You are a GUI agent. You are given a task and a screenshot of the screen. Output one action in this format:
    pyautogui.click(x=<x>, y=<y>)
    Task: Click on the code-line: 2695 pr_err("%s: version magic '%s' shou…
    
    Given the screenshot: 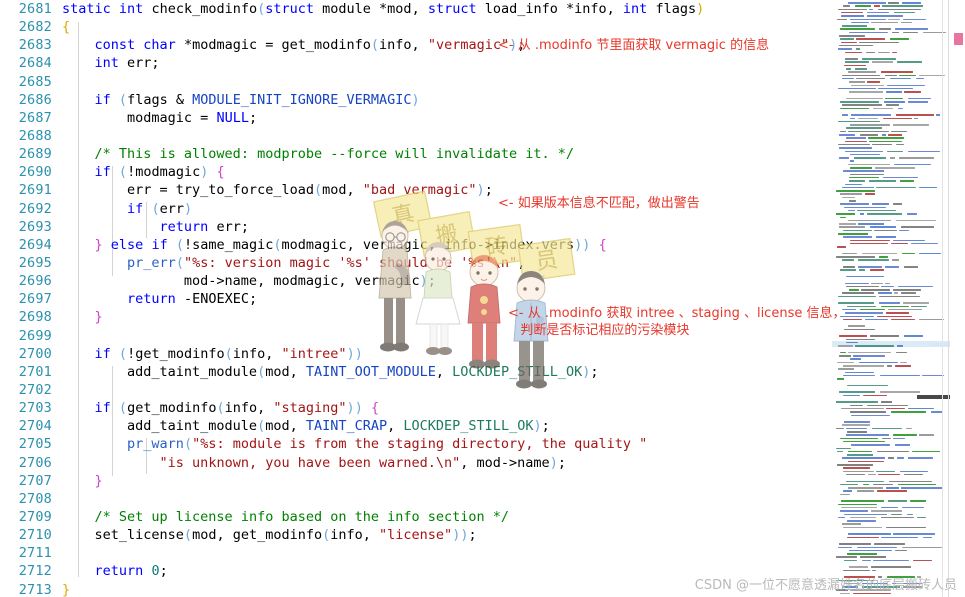 What is the action you would take?
    pyautogui.click(x=416, y=263)
    